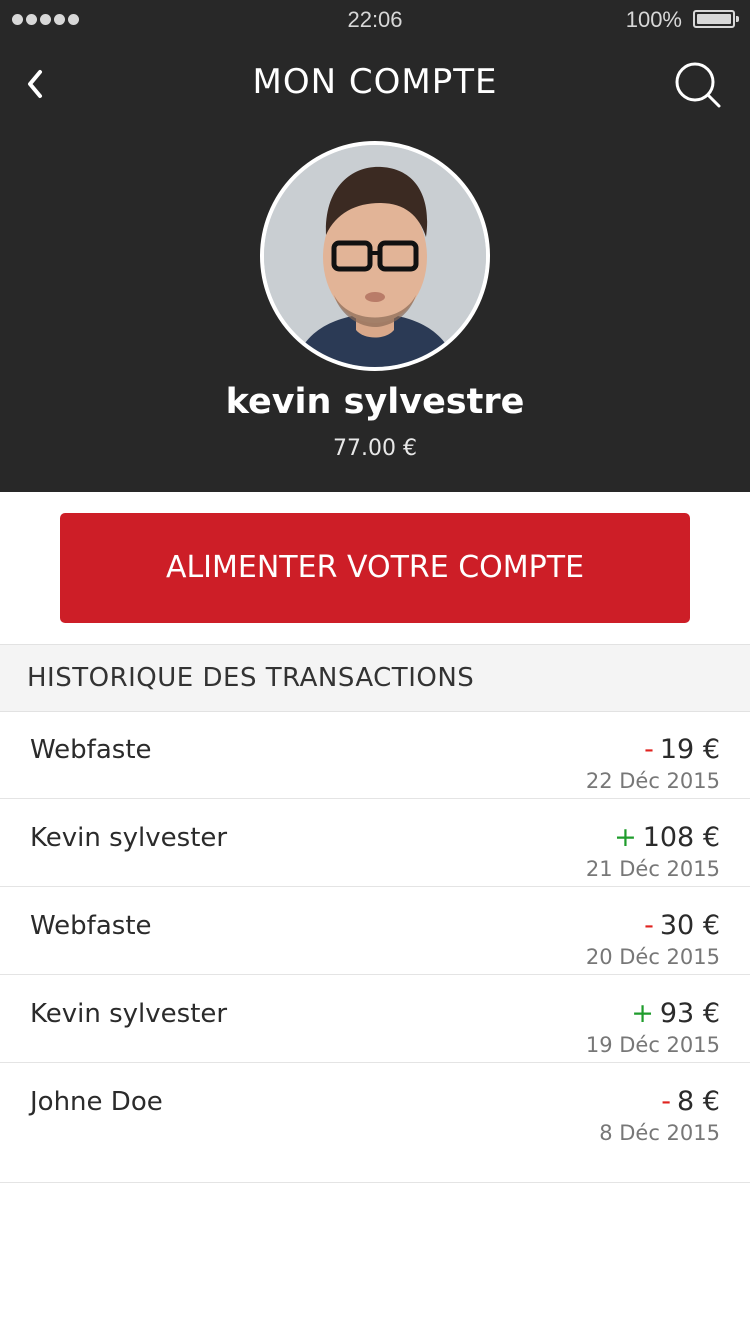 This screenshot has width=750, height=1334. I want to click on transaction-amount: +93 €, so click(675, 1014).